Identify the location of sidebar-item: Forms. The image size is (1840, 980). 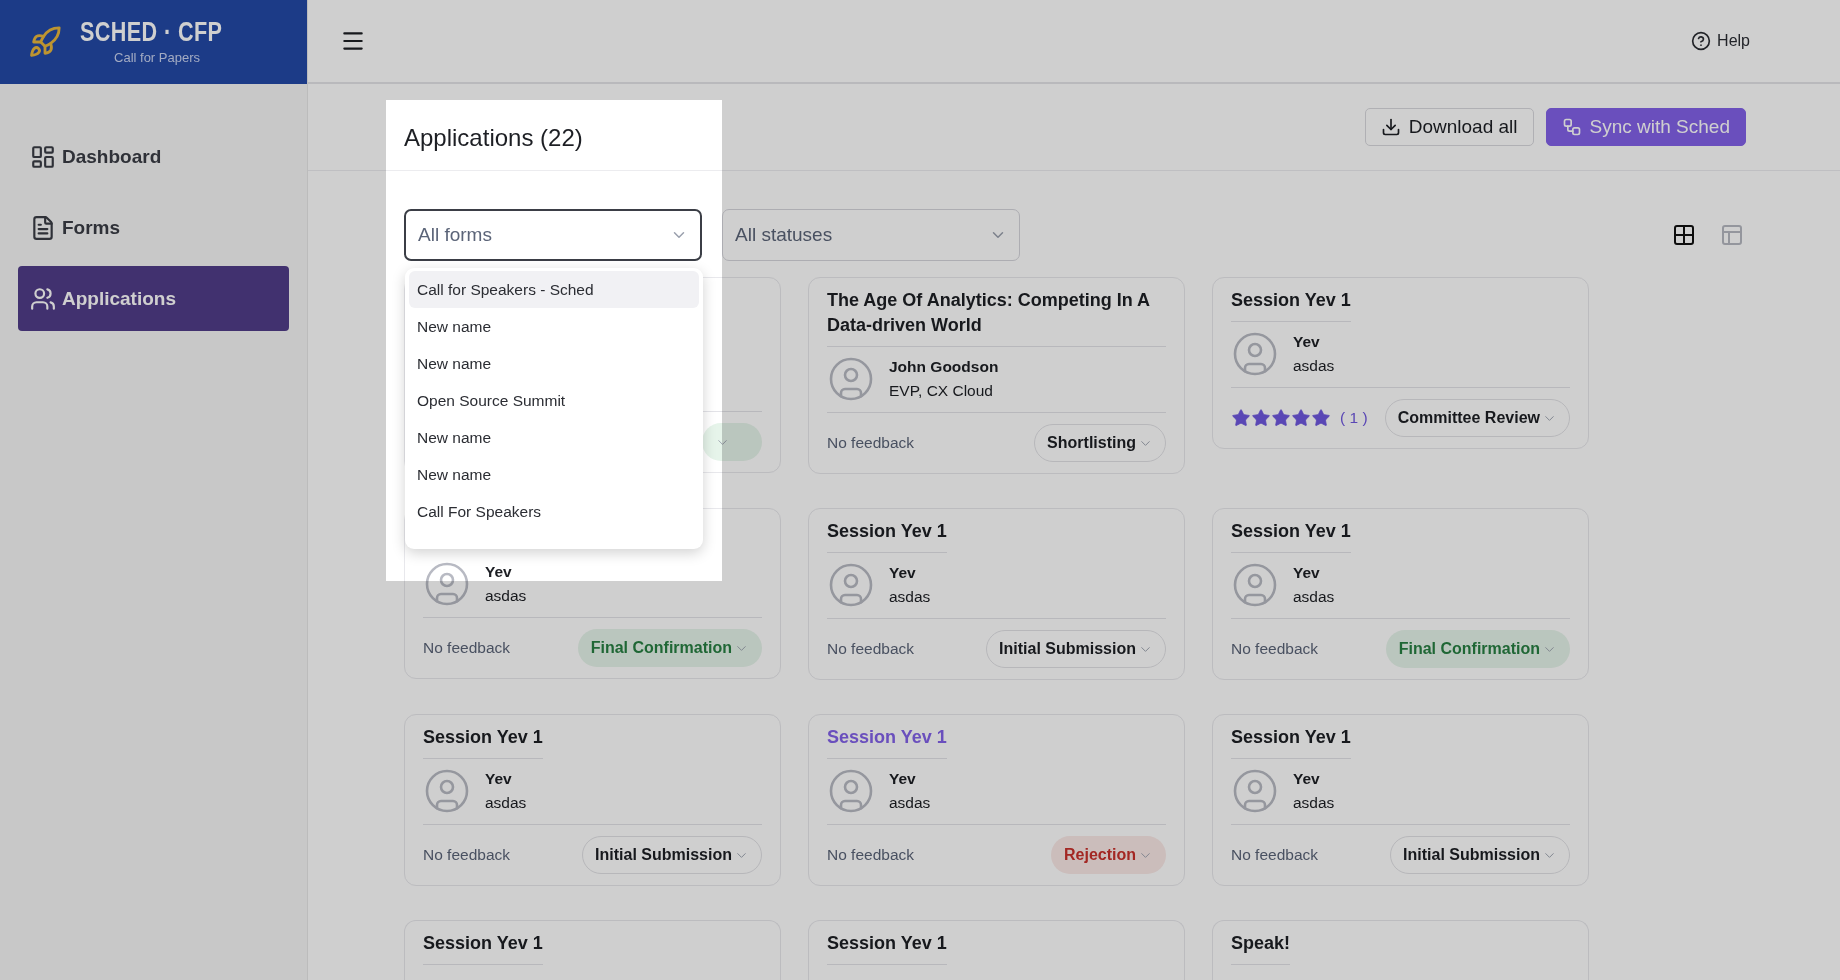
(153, 227).